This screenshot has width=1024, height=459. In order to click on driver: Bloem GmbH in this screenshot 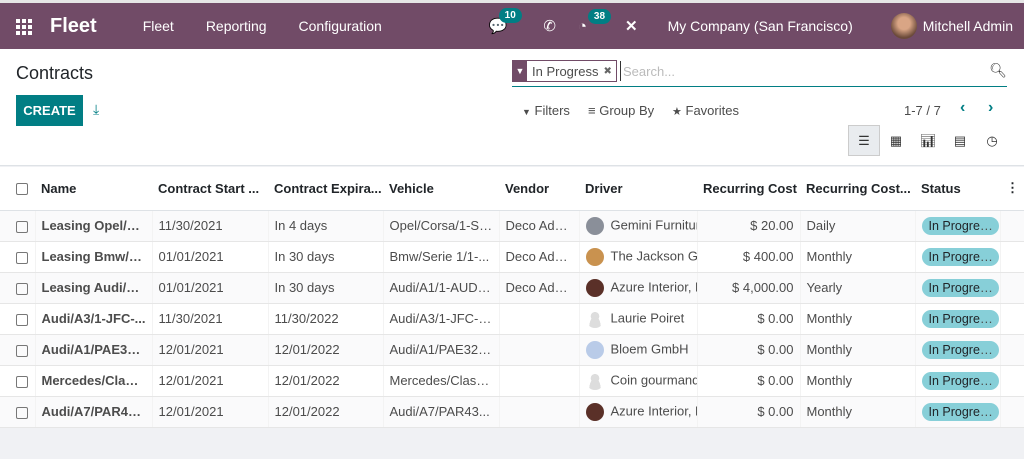, I will do `click(638, 350)`.